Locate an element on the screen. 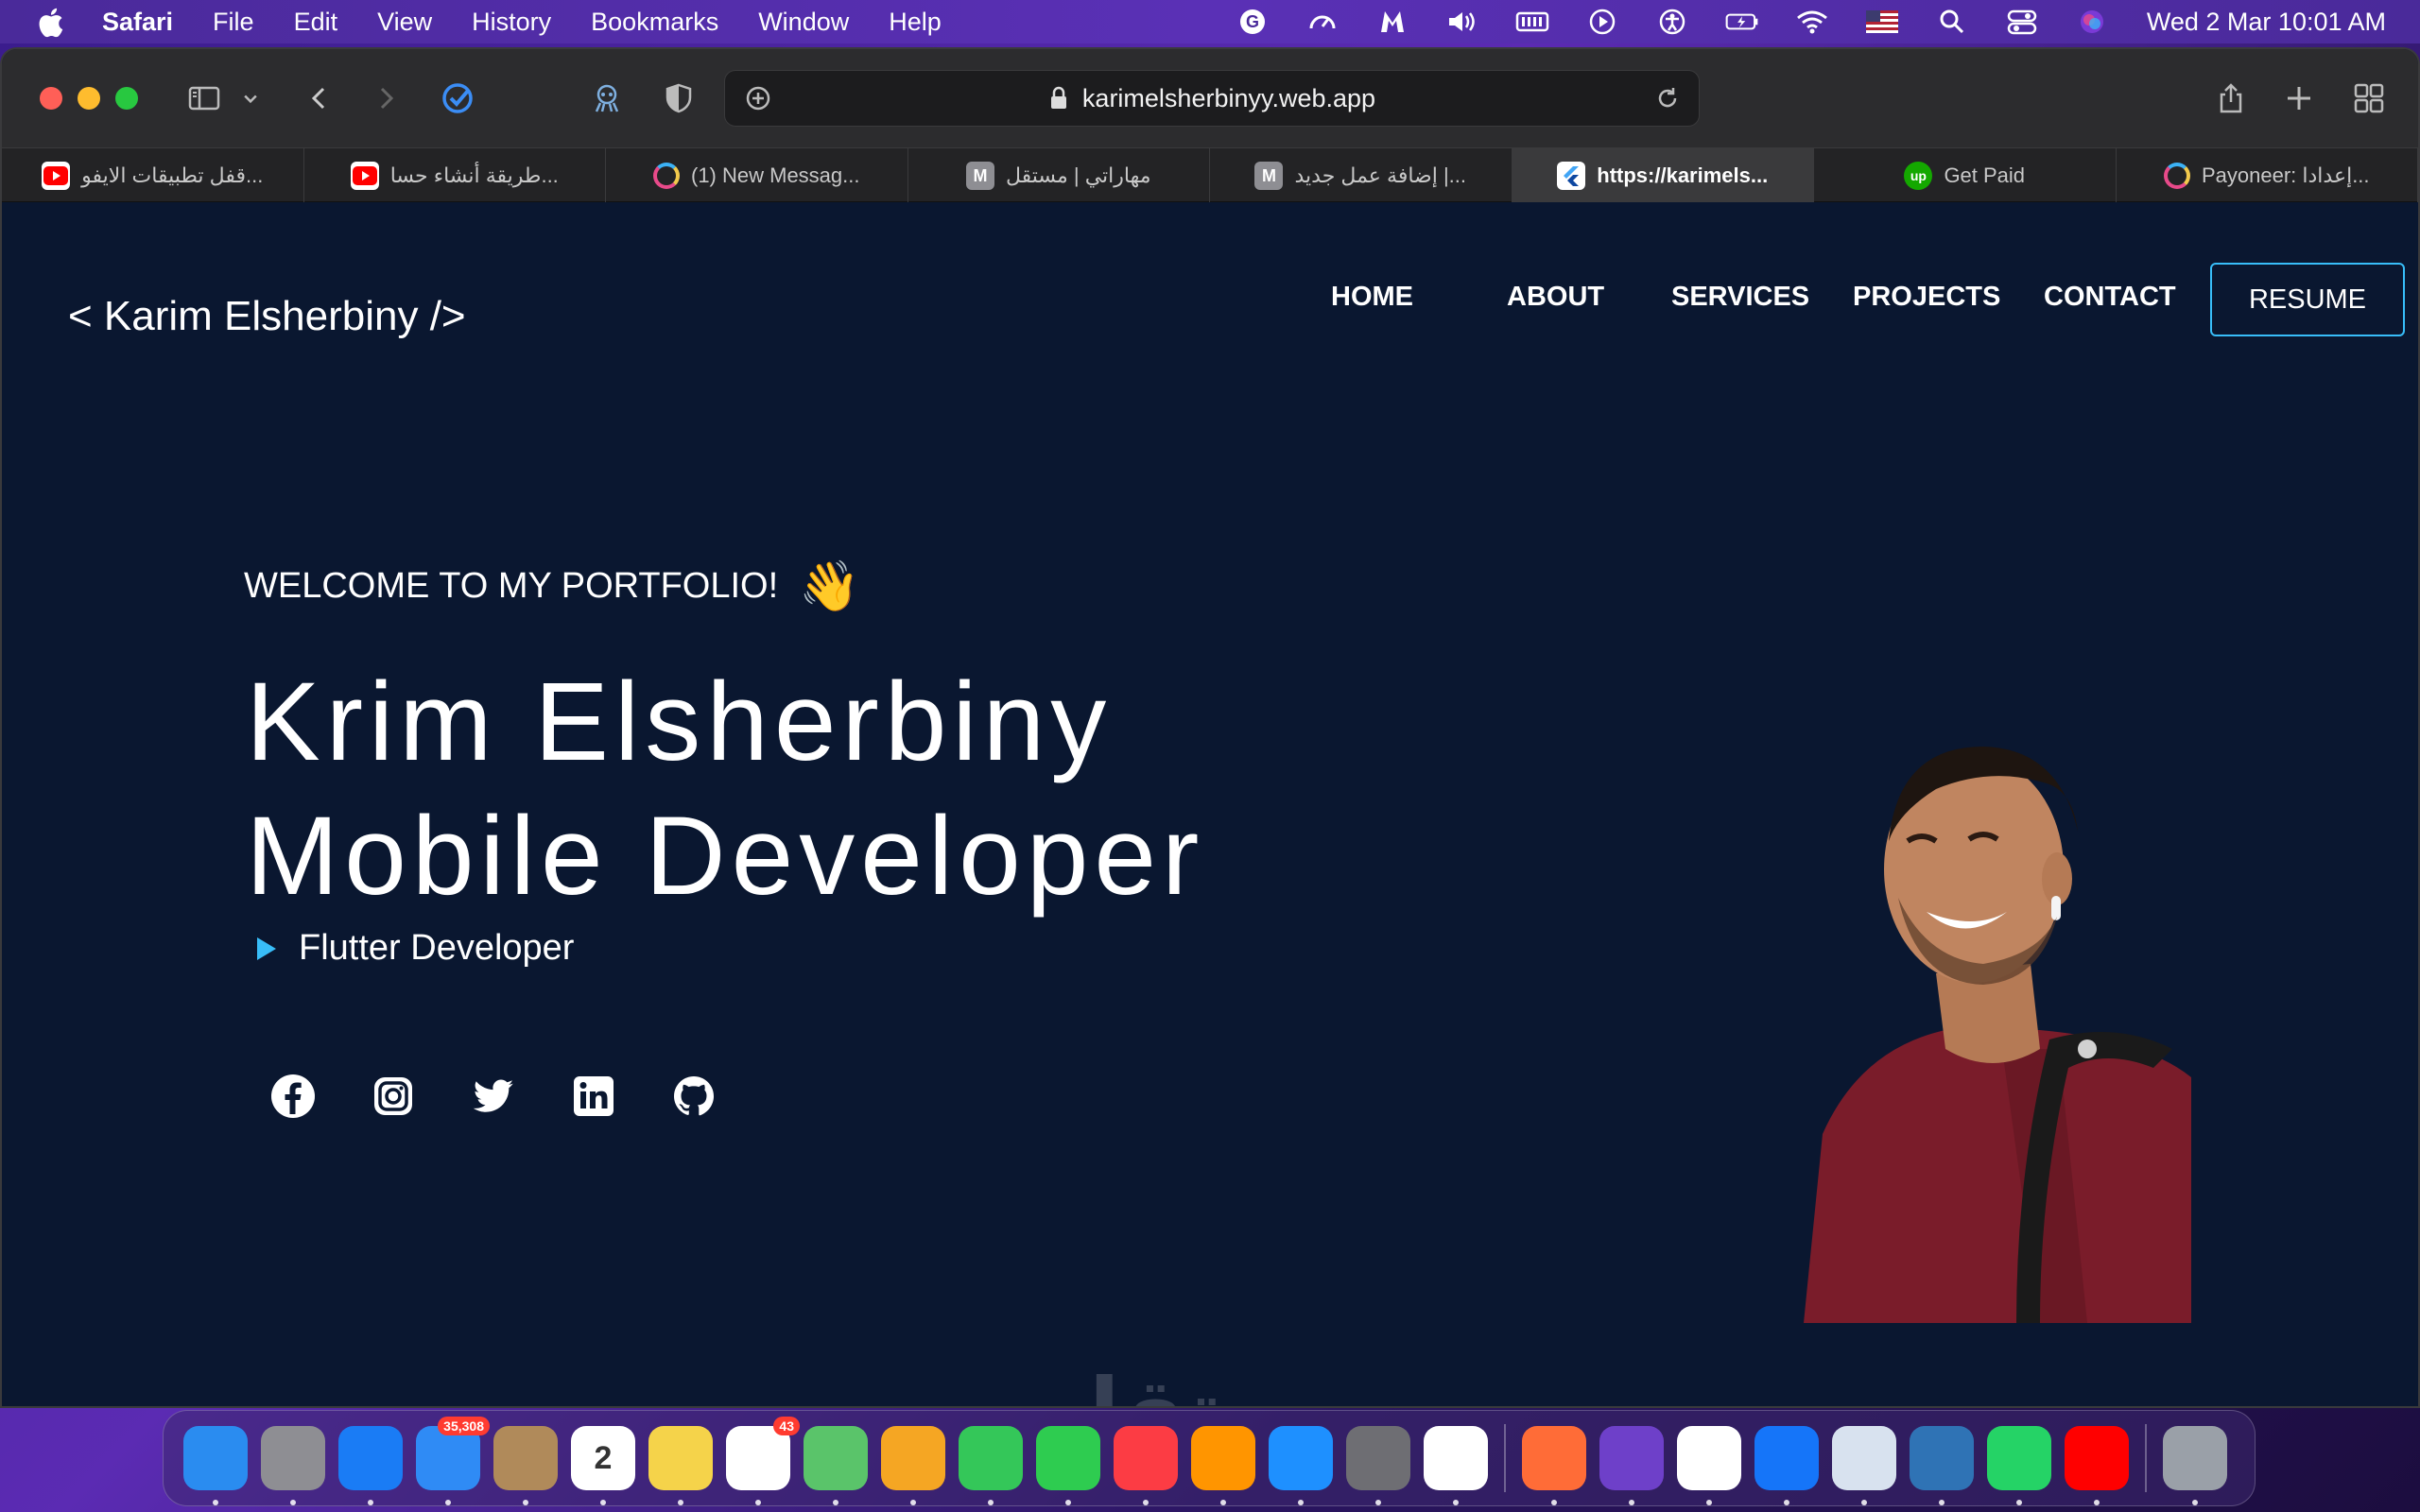 The image size is (2420, 1512). dock-postman-icon is located at coordinates (1554, 1465).